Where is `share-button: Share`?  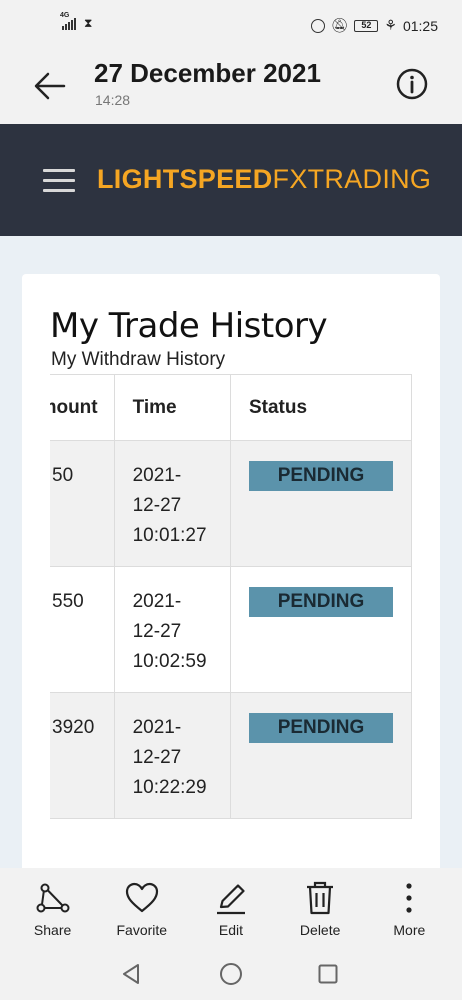 share-button: Share is located at coordinates (53, 913).